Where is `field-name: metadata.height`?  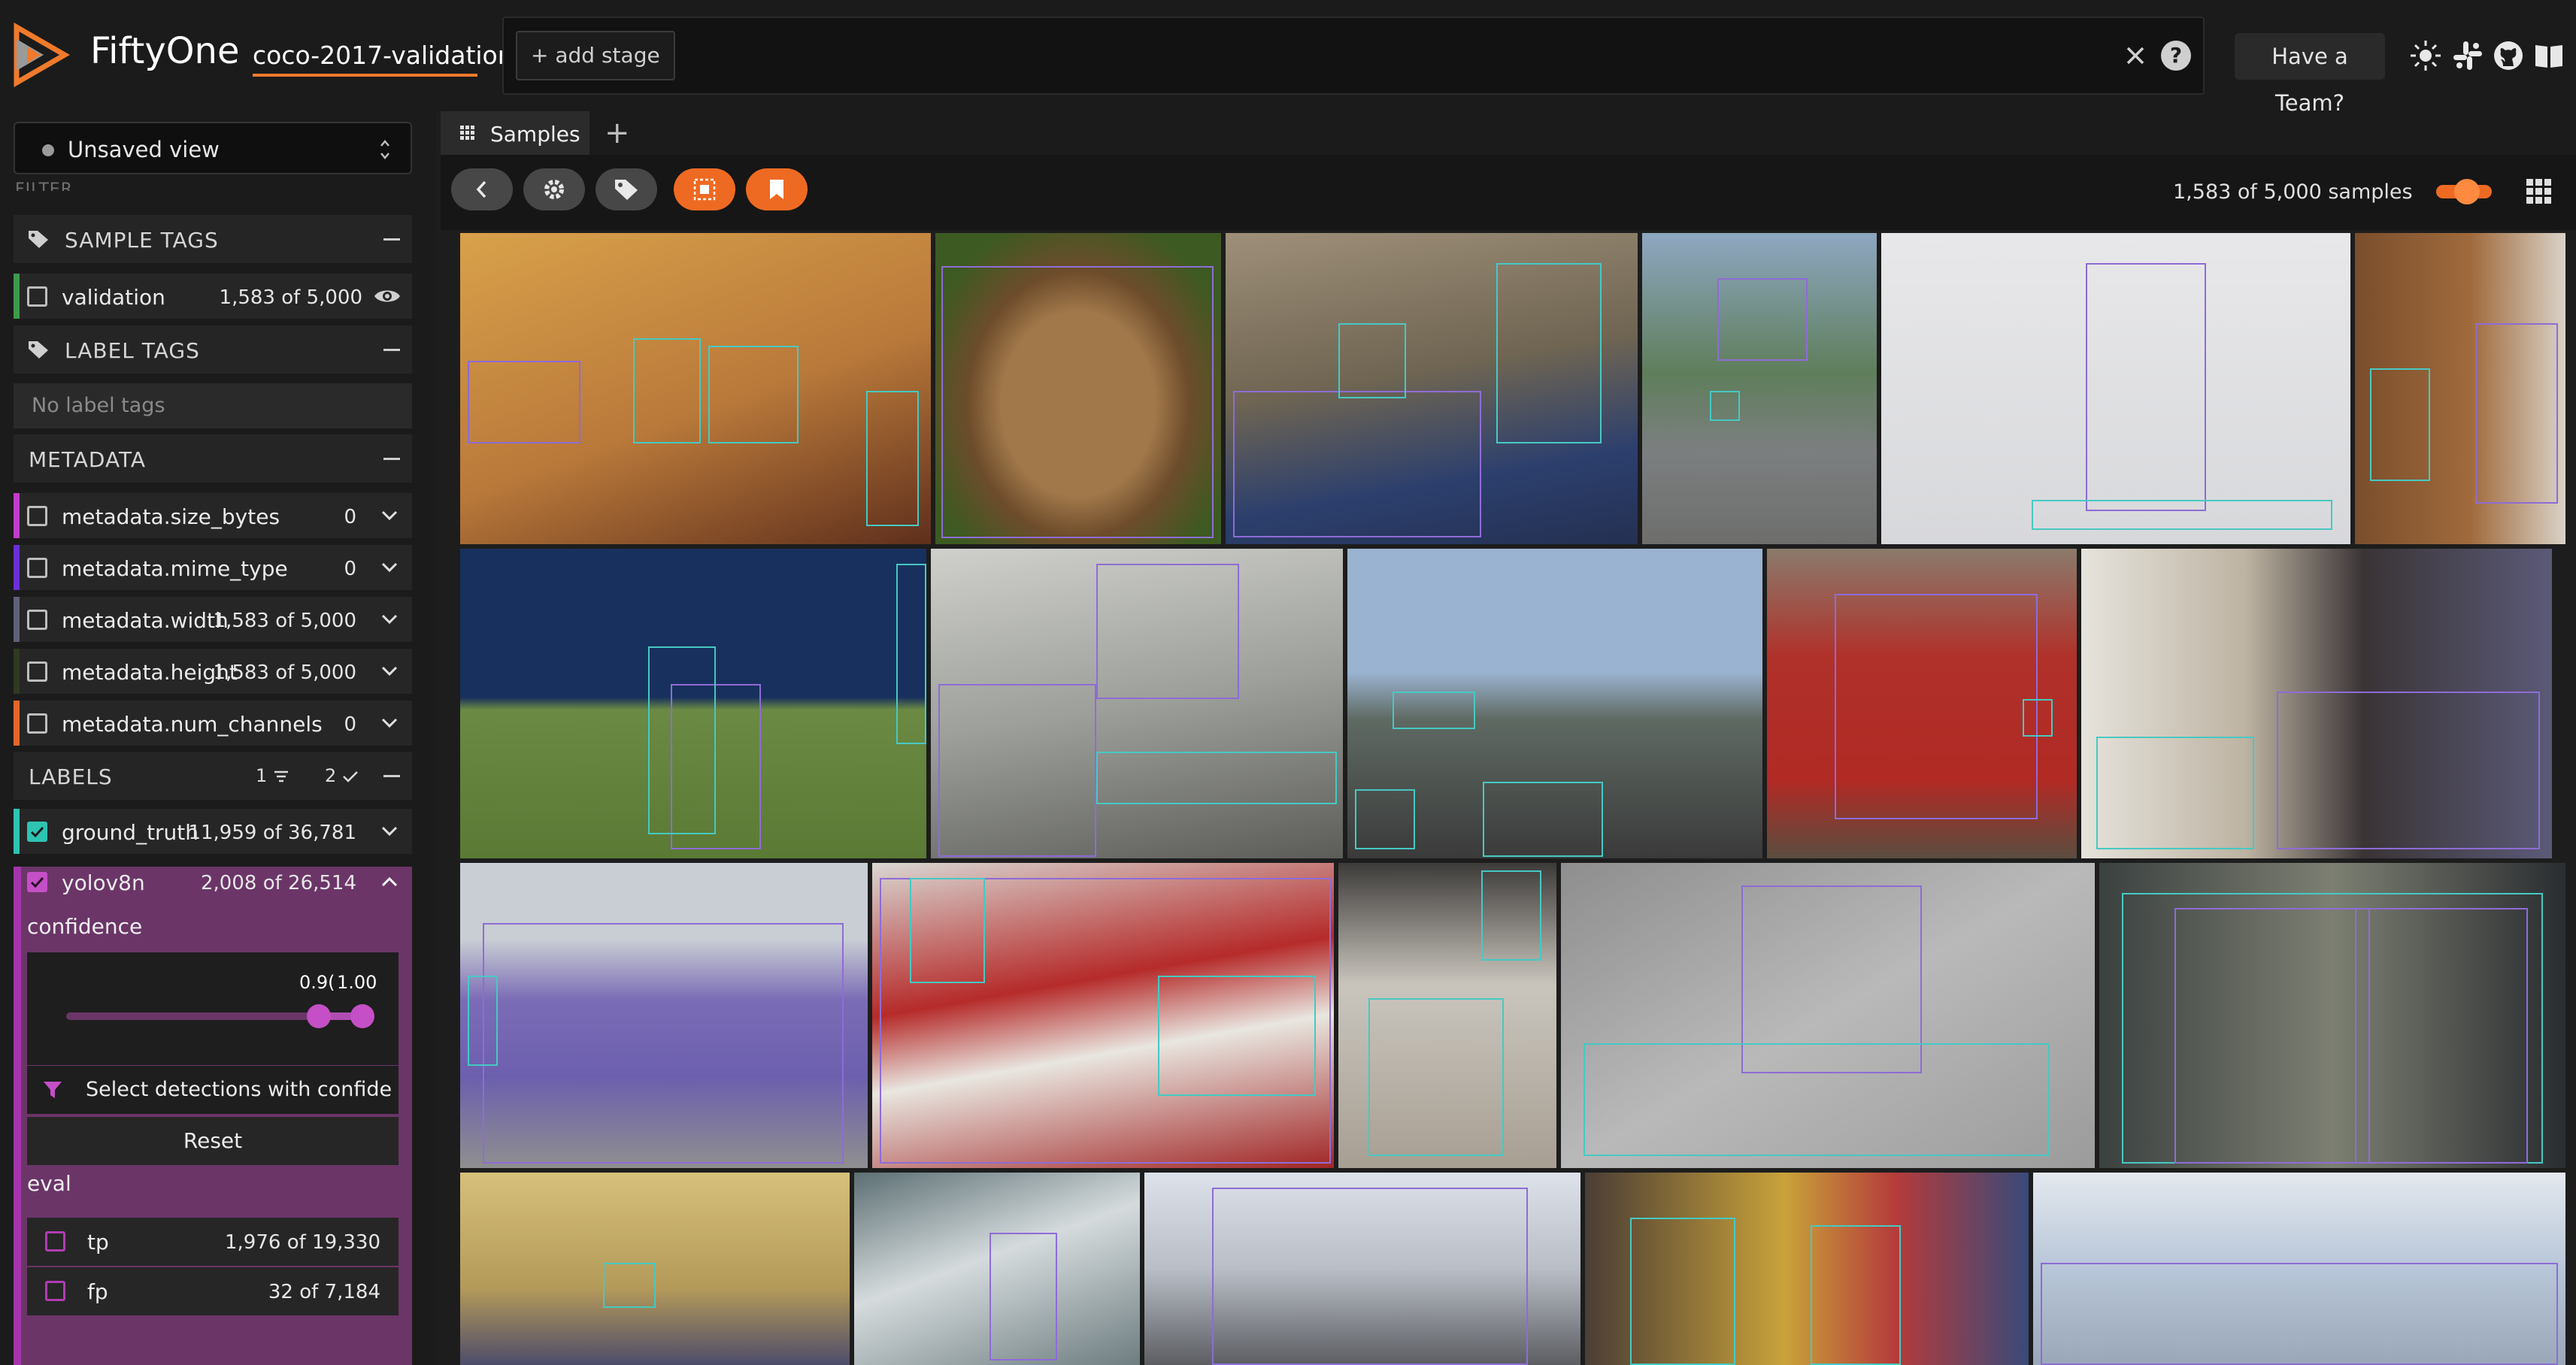
field-name: metadata.height is located at coordinates (150, 672).